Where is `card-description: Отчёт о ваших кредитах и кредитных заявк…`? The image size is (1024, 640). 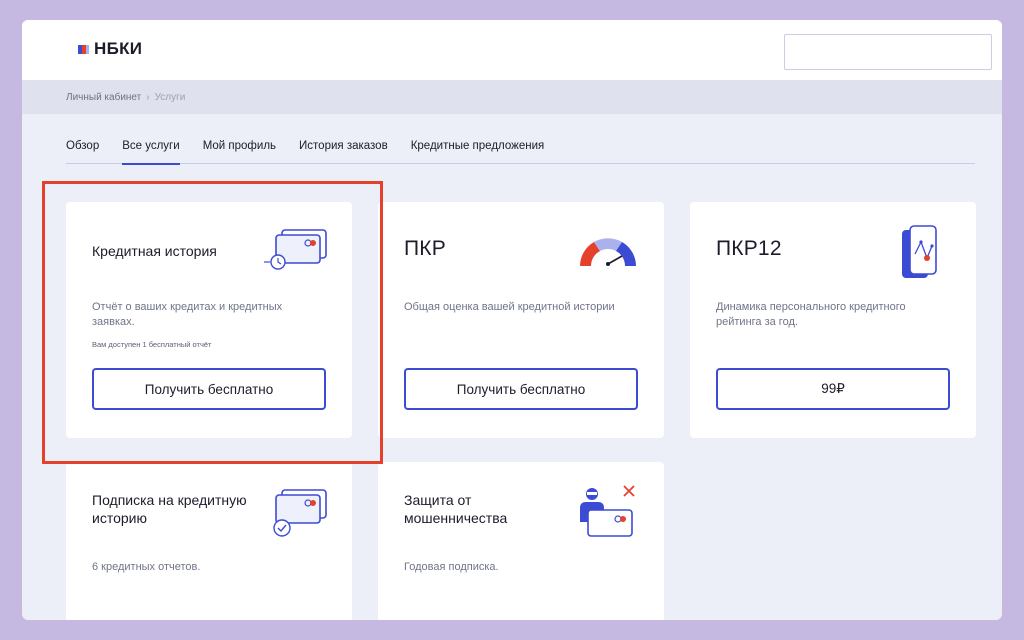 card-description: Отчёт о ваших кредитах и кредитных заявк… is located at coordinates (187, 314).